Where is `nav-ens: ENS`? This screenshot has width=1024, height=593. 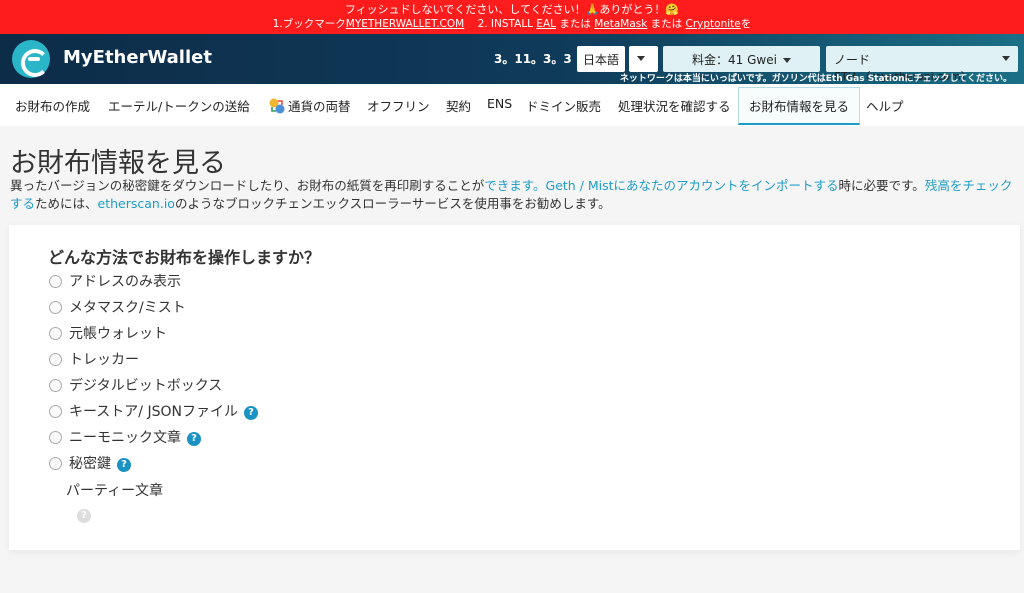
nav-ens: ENS is located at coordinates (499, 103).